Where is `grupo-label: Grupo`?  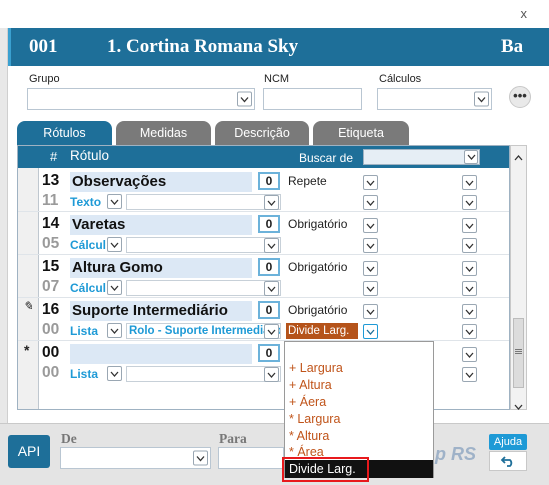 grupo-label: Grupo is located at coordinates (44, 79).